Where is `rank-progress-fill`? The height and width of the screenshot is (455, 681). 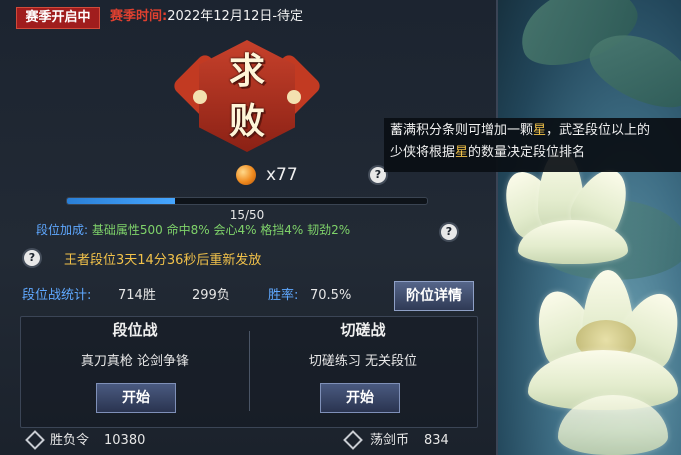 rank-progress-fill is located at coordinates (121, 201).